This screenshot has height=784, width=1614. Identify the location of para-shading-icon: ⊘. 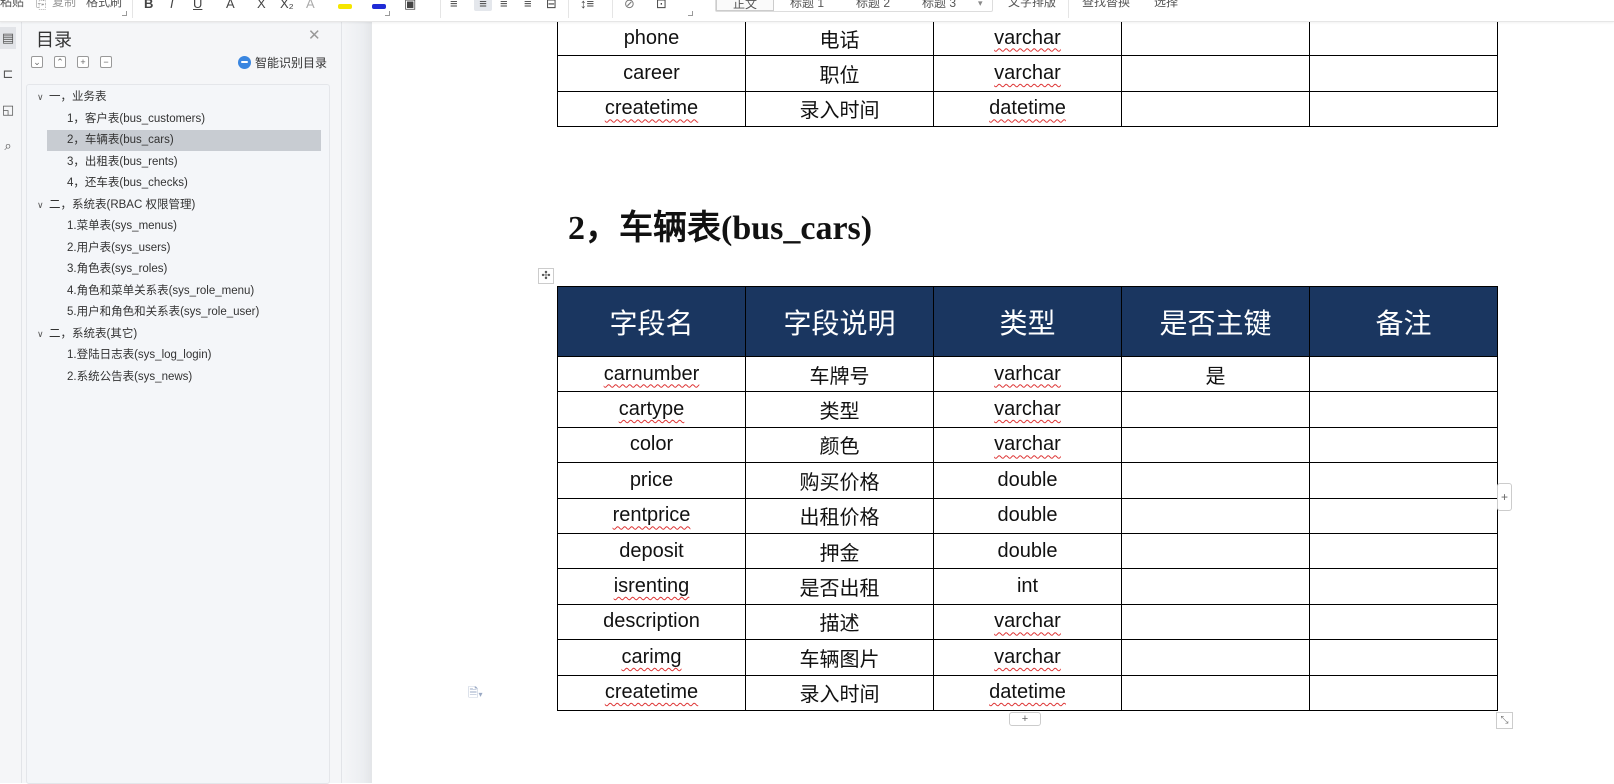
(629, 5).